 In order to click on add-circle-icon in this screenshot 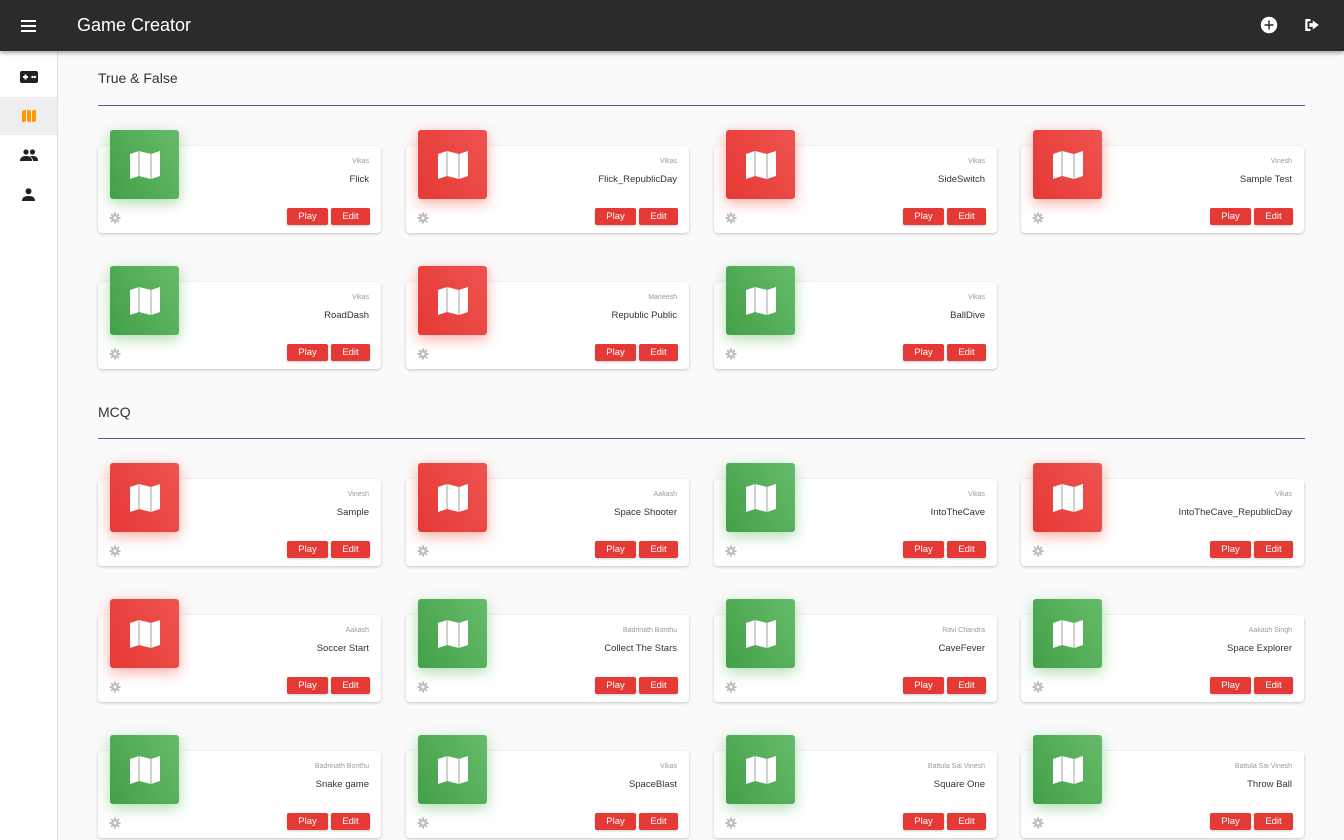, I will do `click(1269, 25)`.